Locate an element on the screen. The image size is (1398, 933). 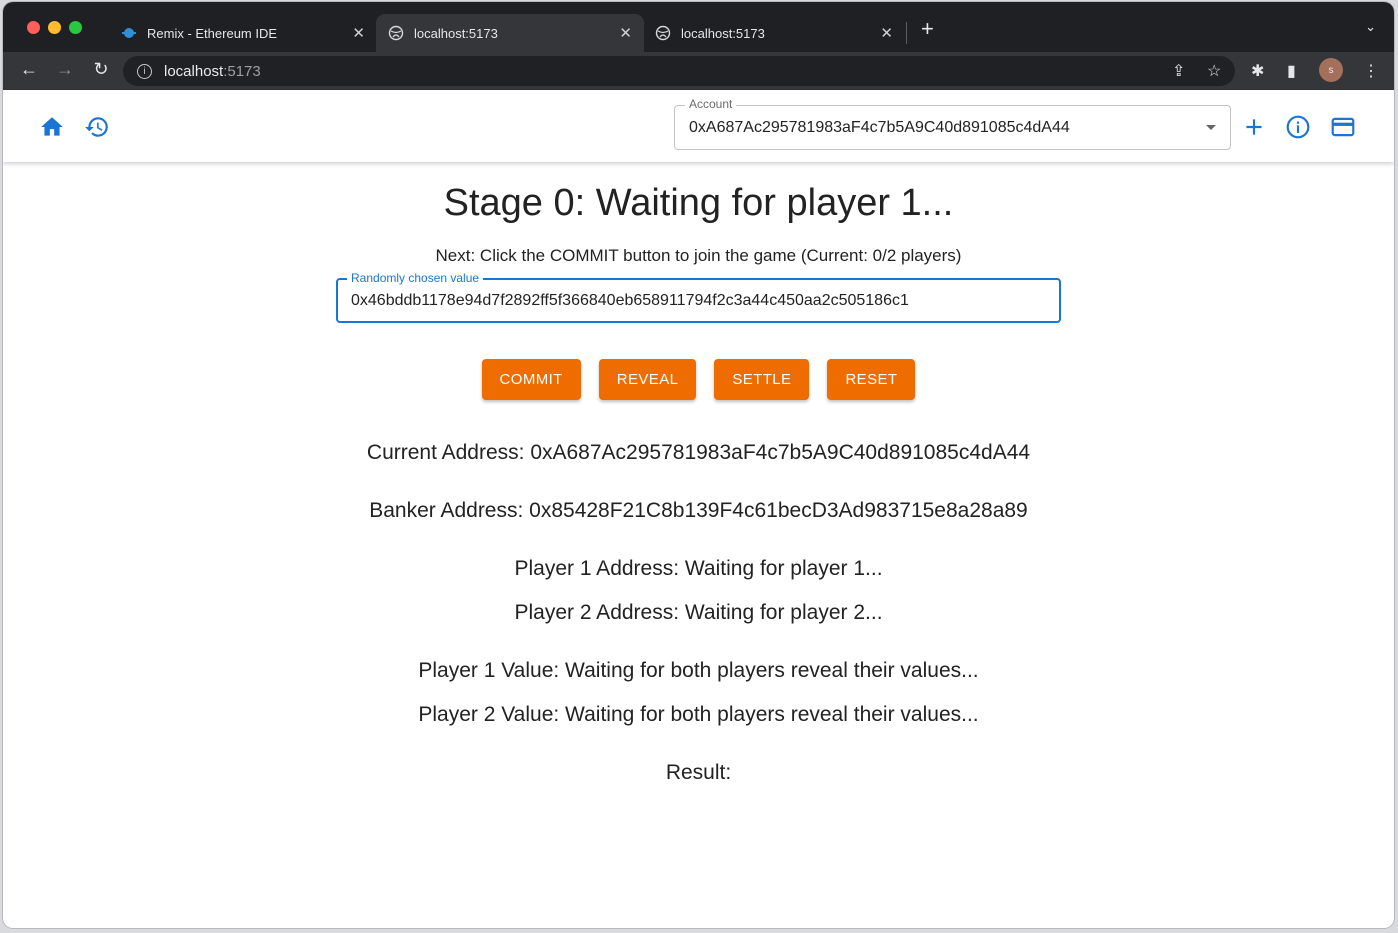
tab-localhost: localhost:5173 ✕ is located at coordinates (774, 33).